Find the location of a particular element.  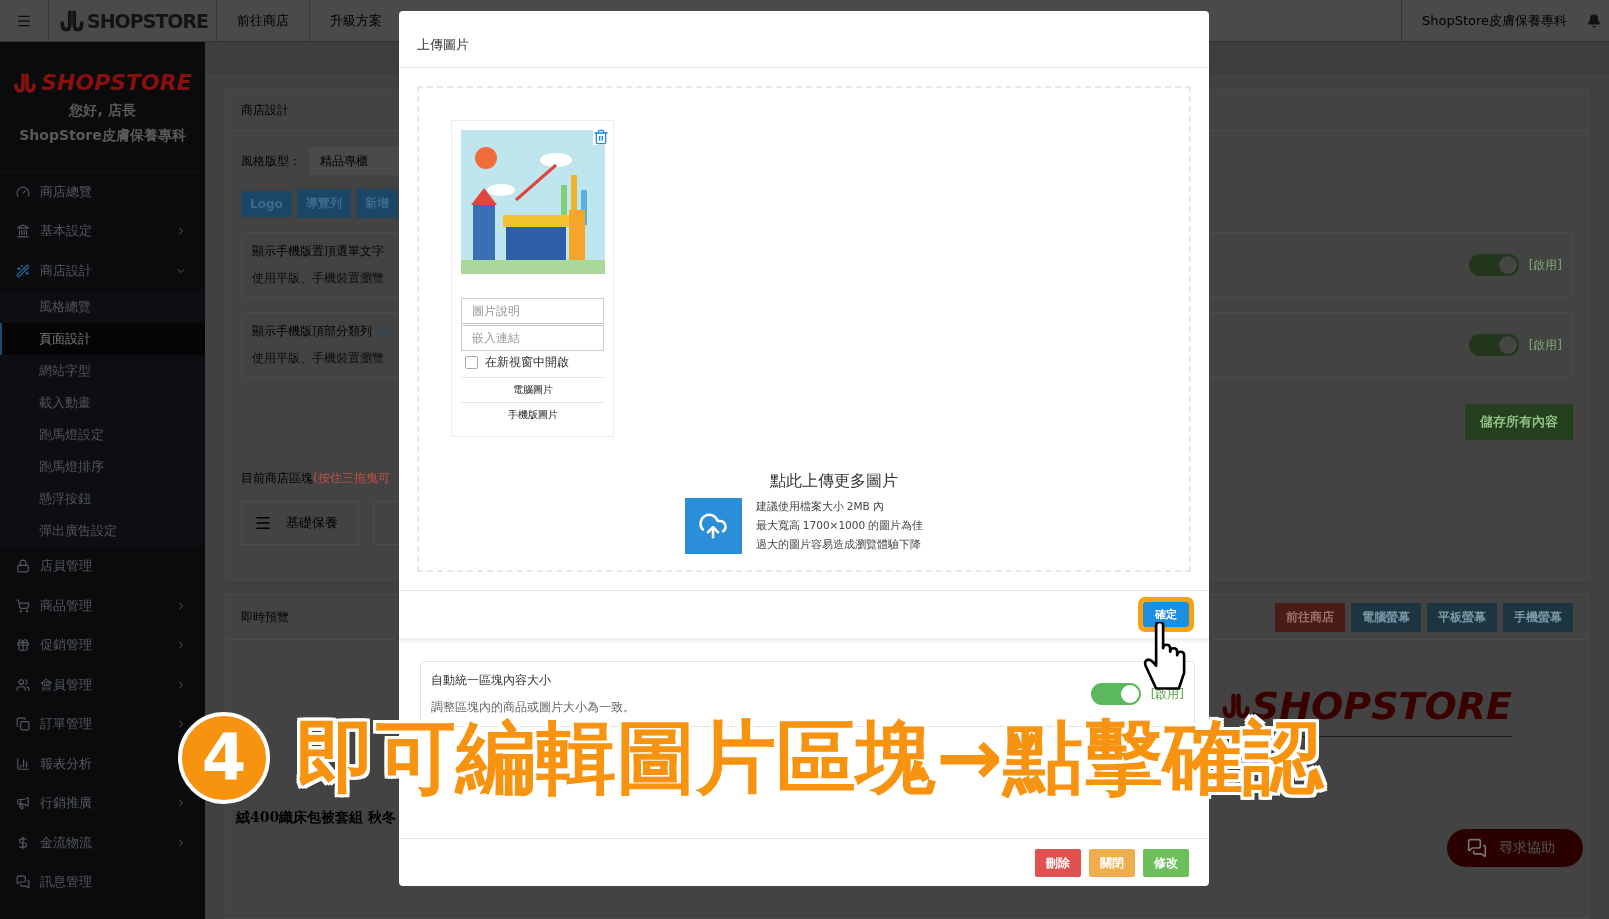

sidebar-item: 會員管理 is located at coordinates (54, 684).